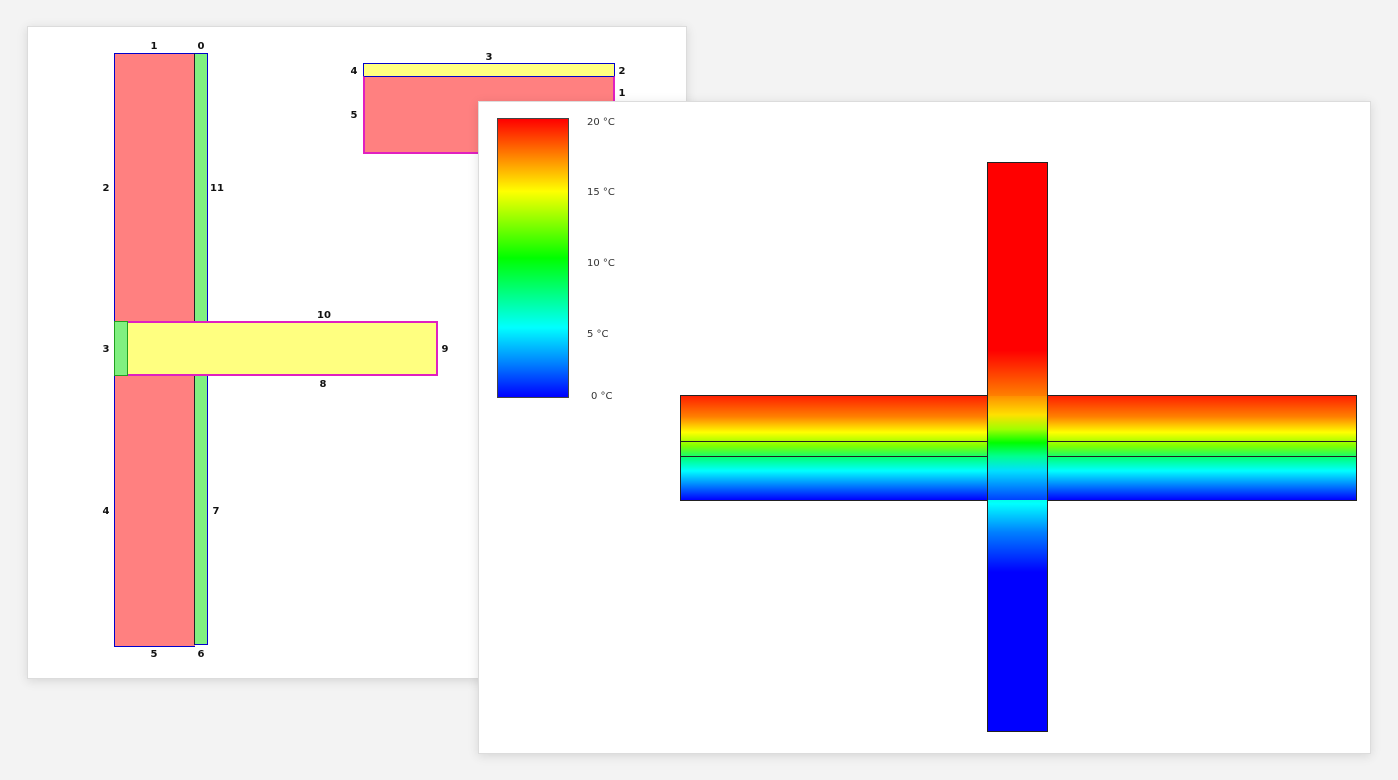 This screenshot has width=1398, height=780. I want to click on edge-label: 6, so click(201, 654).